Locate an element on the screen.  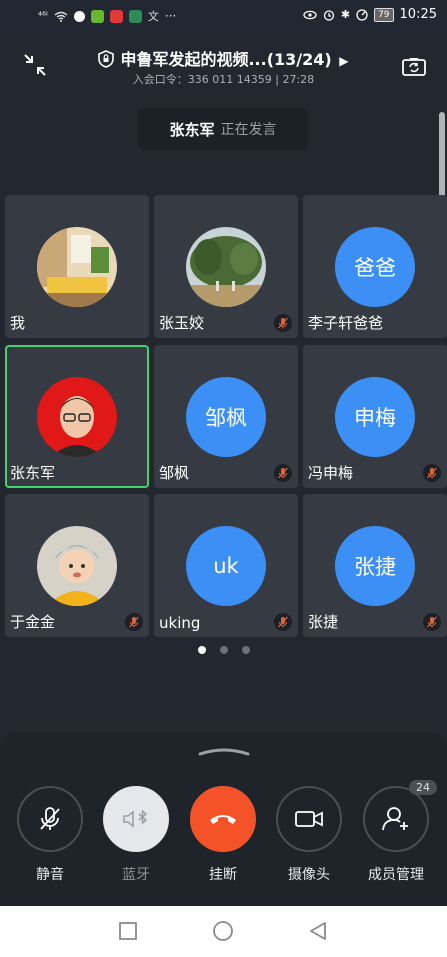
bluetooth-circle is located at coordinates (136, 819).